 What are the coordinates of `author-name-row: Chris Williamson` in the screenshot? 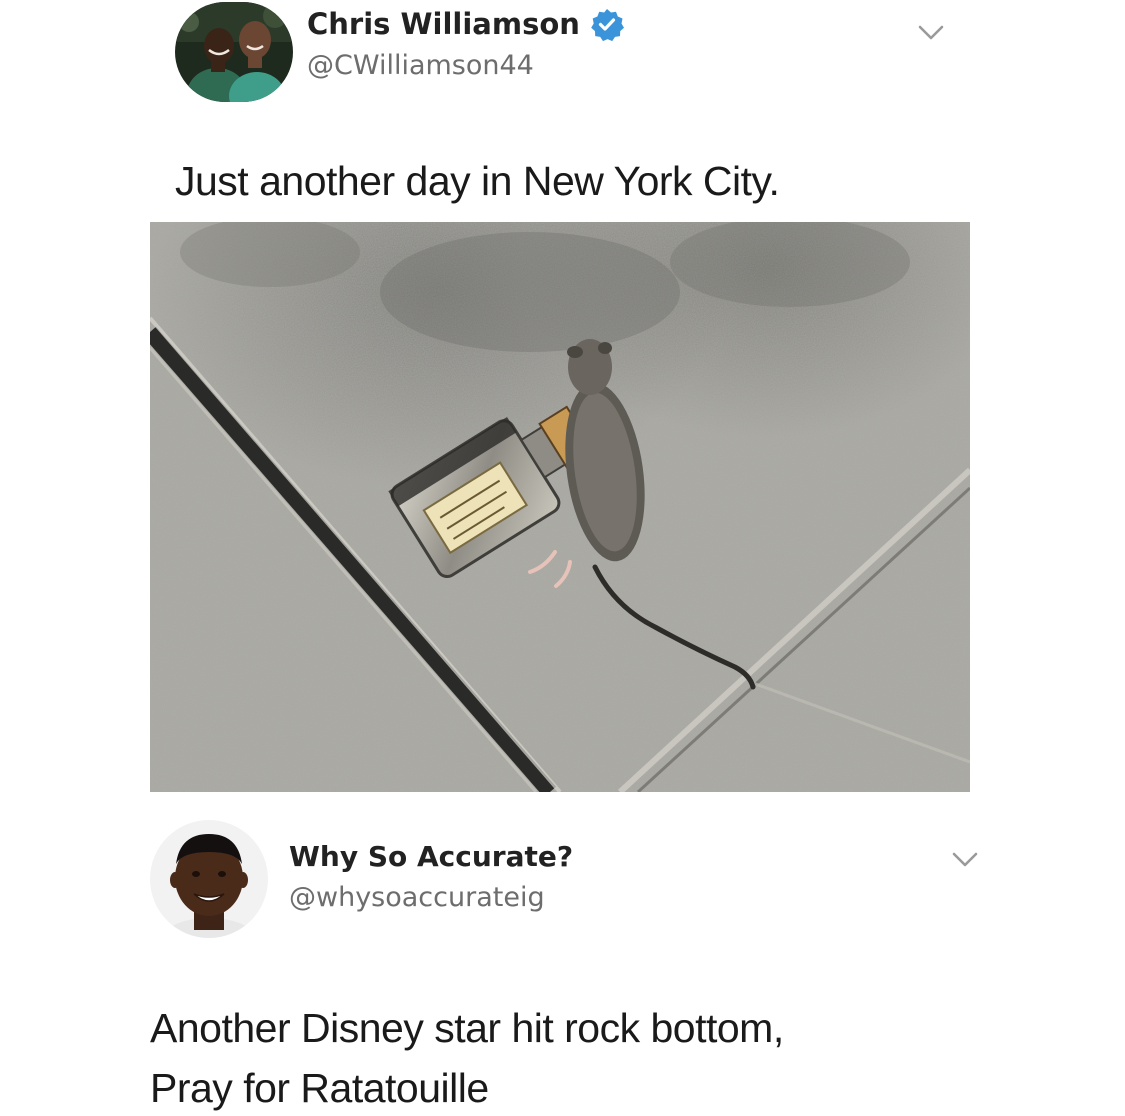 It's located at (465, 24).